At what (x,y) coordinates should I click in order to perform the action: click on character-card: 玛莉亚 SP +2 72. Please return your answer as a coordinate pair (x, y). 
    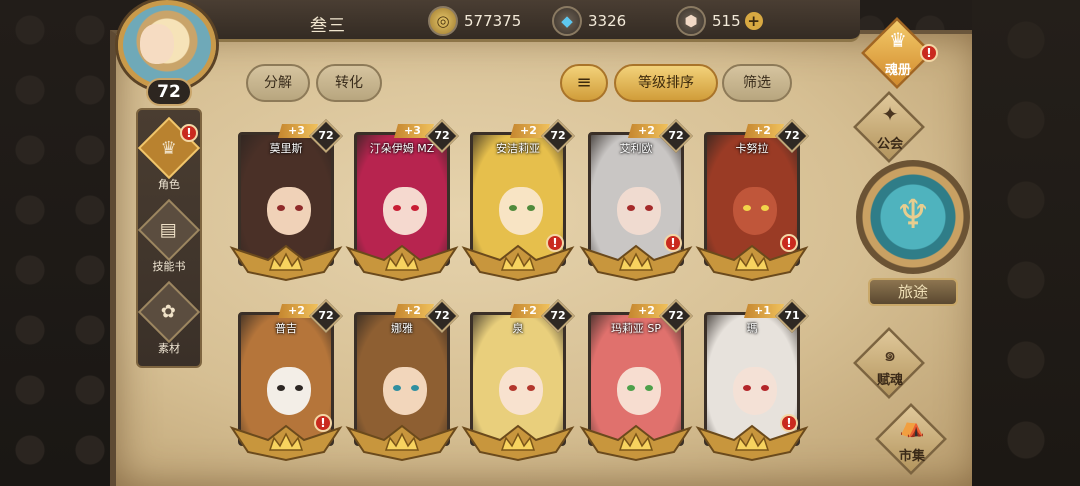
    Looking at the image, I should click on (636, 381).